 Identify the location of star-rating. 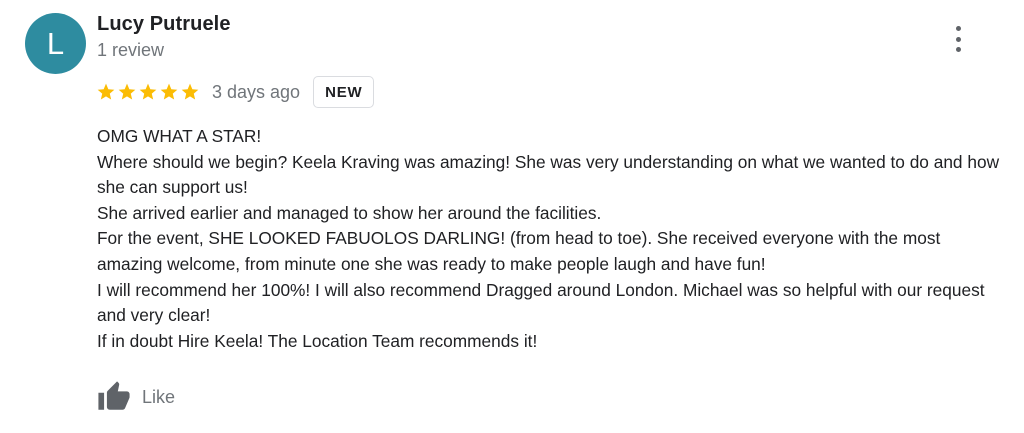
(148, 92).